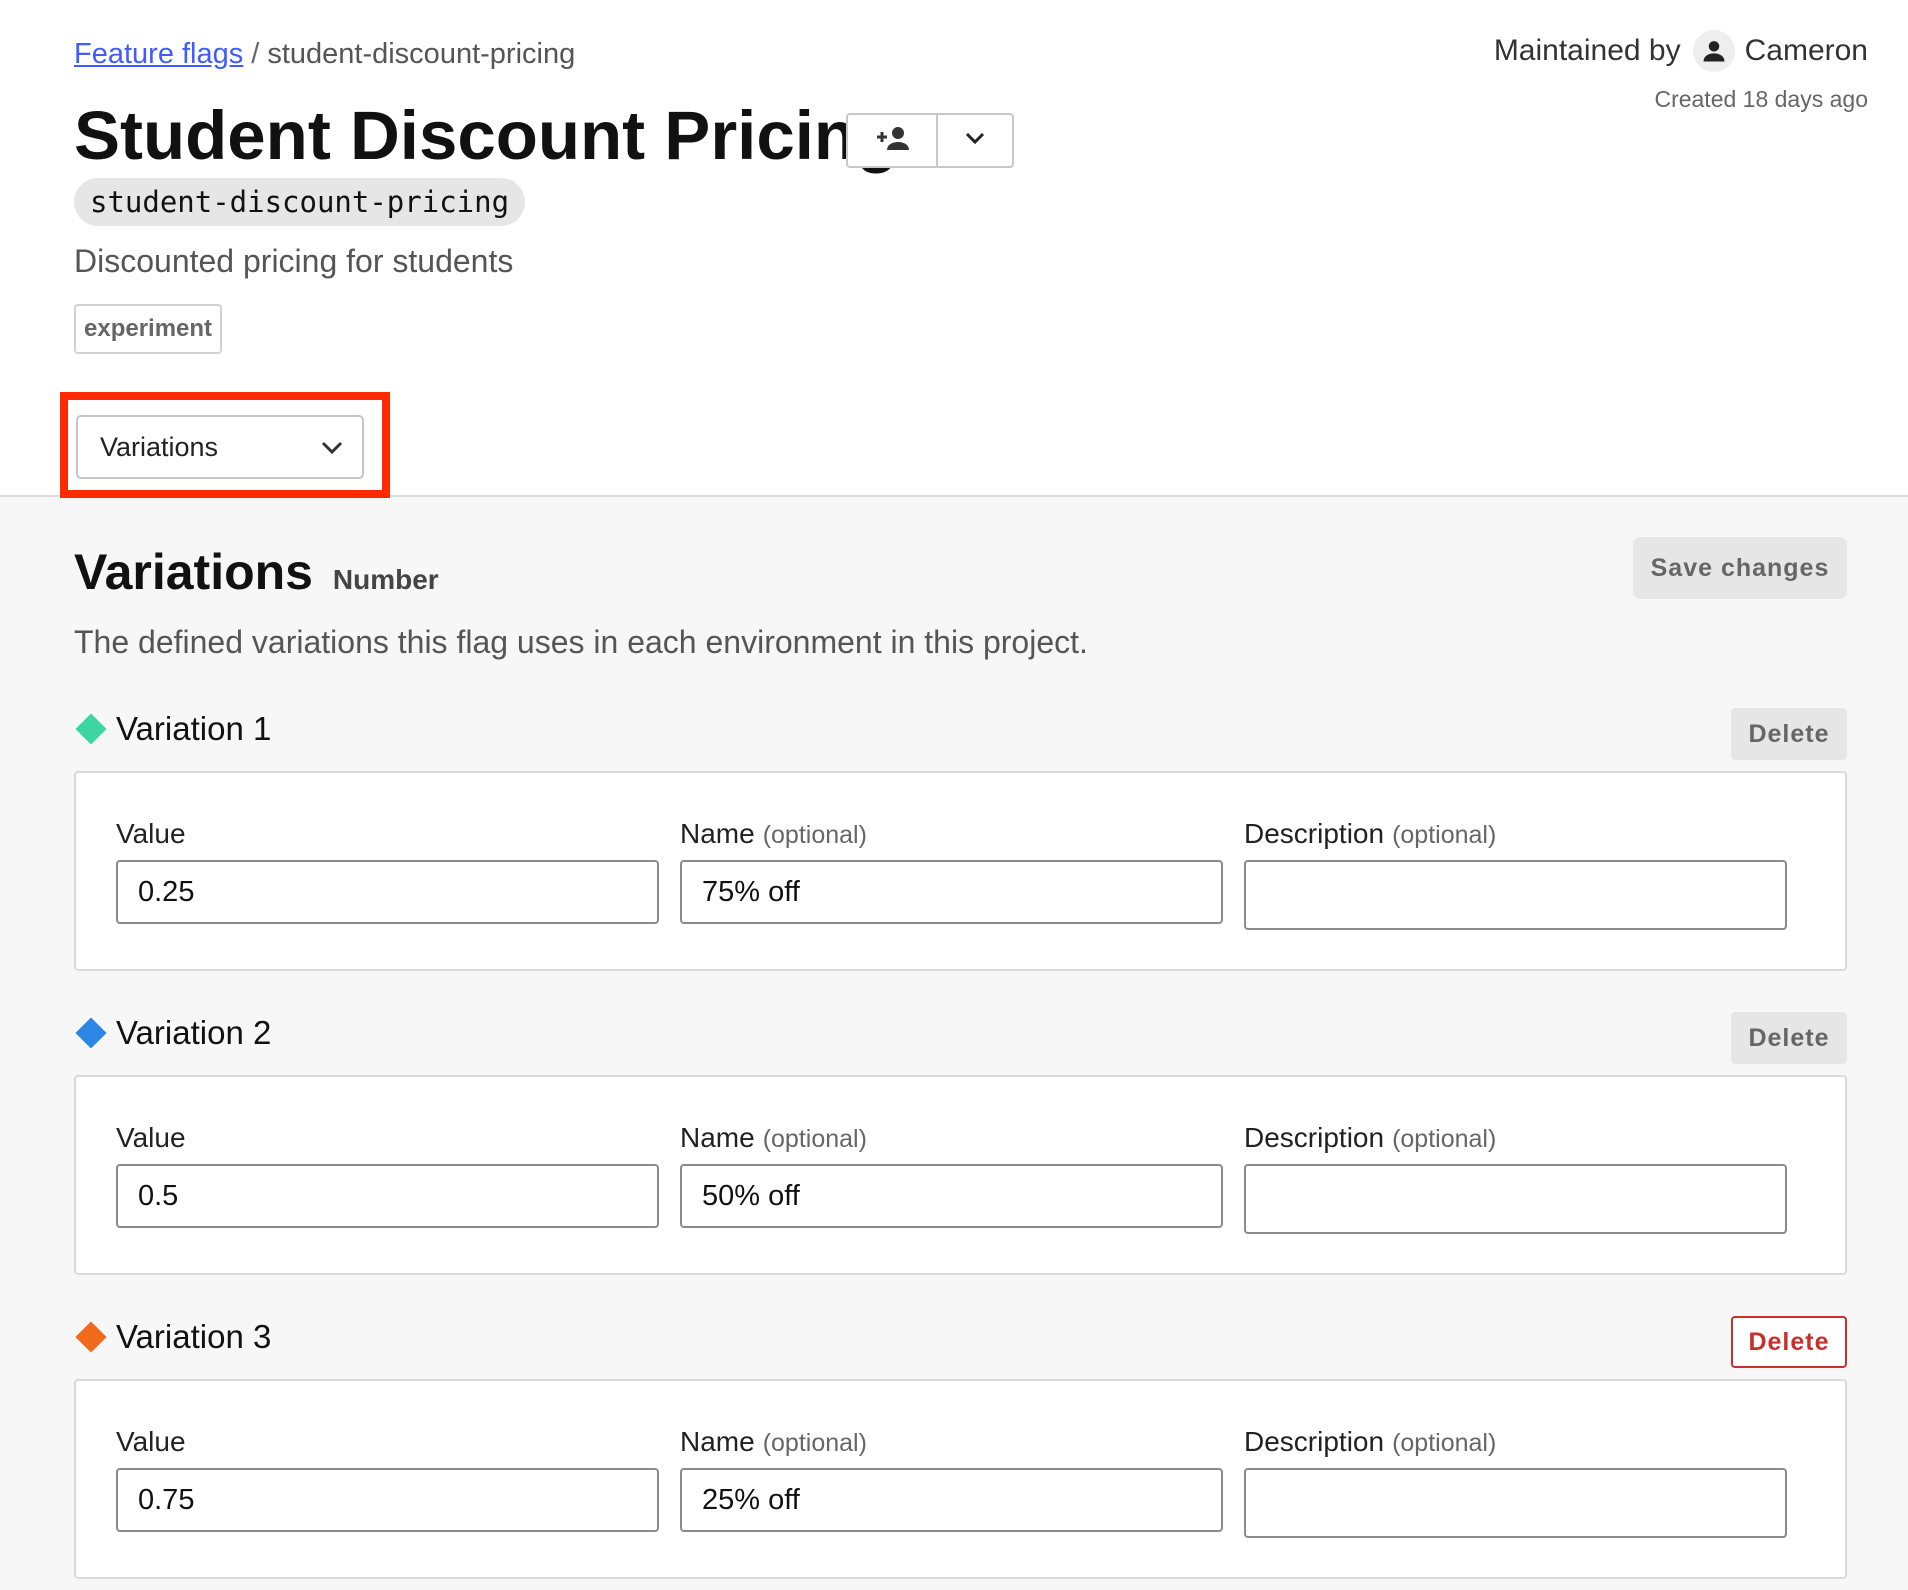 The height and width of the screenshot is (1590, 1908). Describe the element at coordinates (486, 135) in the screenshot. I see `page-title: Student Discount Pricing` at that location.